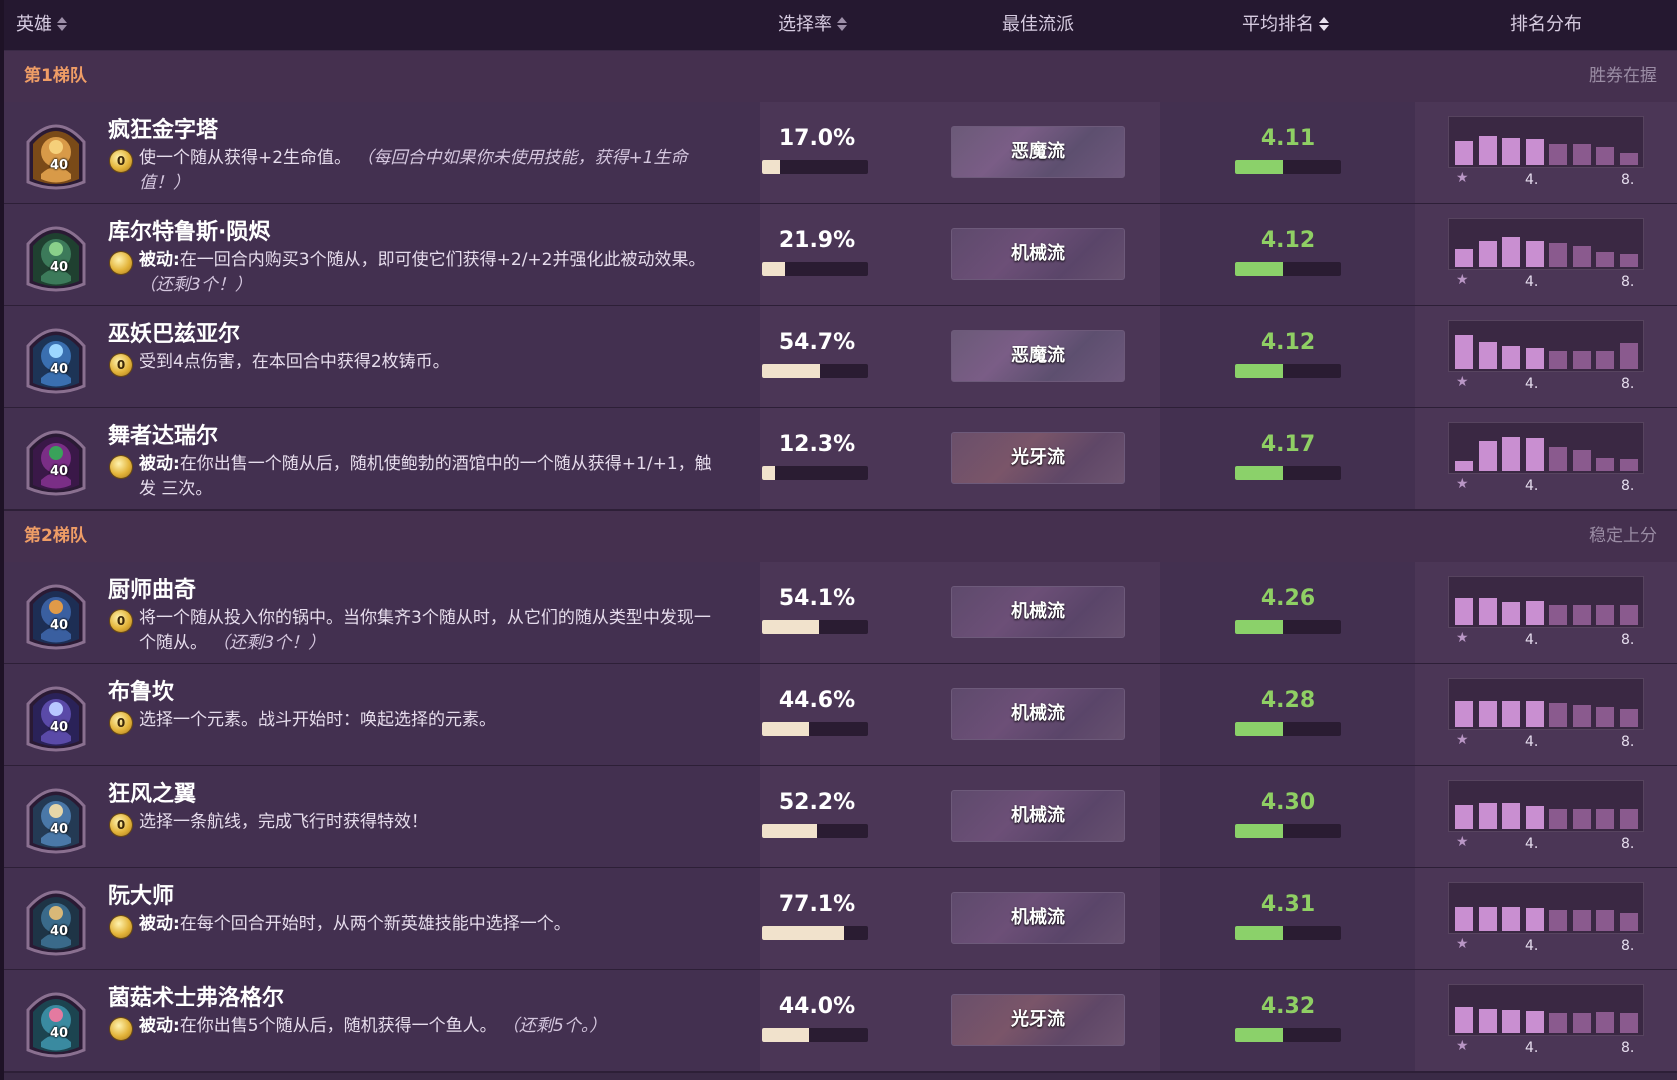  What do you see at coordinates (283, 822) in the screenshot?
I see `power-text: 选择一条航线，完成飞行时获得特效！` at bounding box center [283, 822].